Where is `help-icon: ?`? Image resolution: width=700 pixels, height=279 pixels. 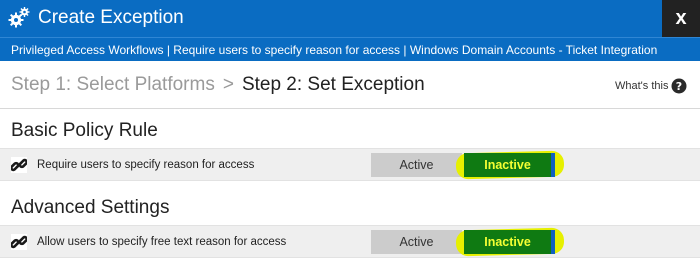 help-icon: ? is located at coordinates (679, 86).